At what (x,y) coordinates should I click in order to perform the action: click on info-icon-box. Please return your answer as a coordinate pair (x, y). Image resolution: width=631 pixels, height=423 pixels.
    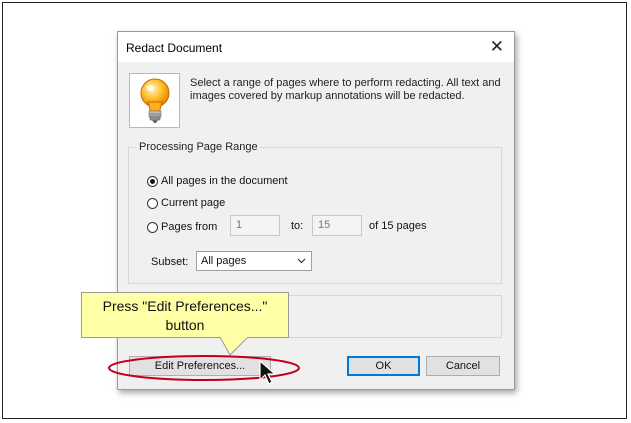
    Looking at the image, I should click on (154, 100).